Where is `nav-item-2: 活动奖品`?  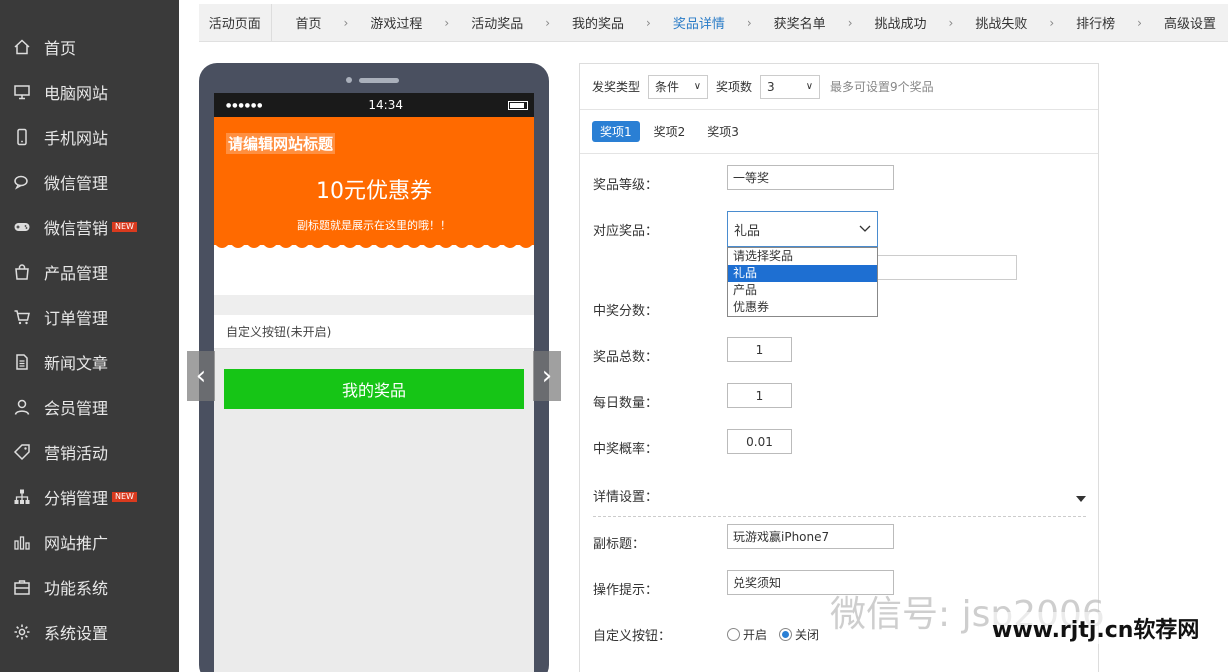
nav-item-2: 活动奖品 is located at coordinates (497, 22).